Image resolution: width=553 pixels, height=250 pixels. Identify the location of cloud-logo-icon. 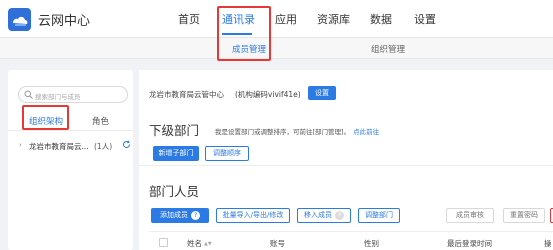
(19, 19).